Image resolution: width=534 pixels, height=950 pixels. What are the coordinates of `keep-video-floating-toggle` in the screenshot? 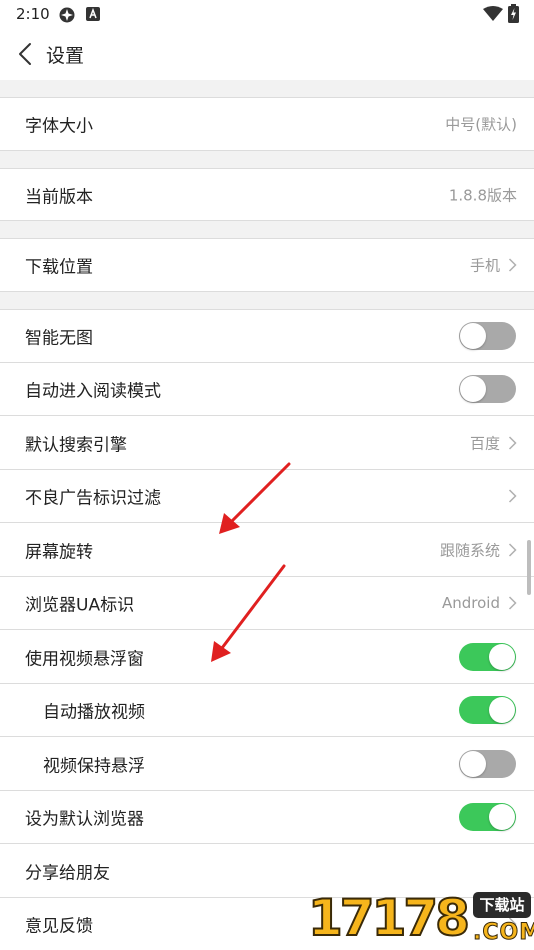 It's located at (487, 763).